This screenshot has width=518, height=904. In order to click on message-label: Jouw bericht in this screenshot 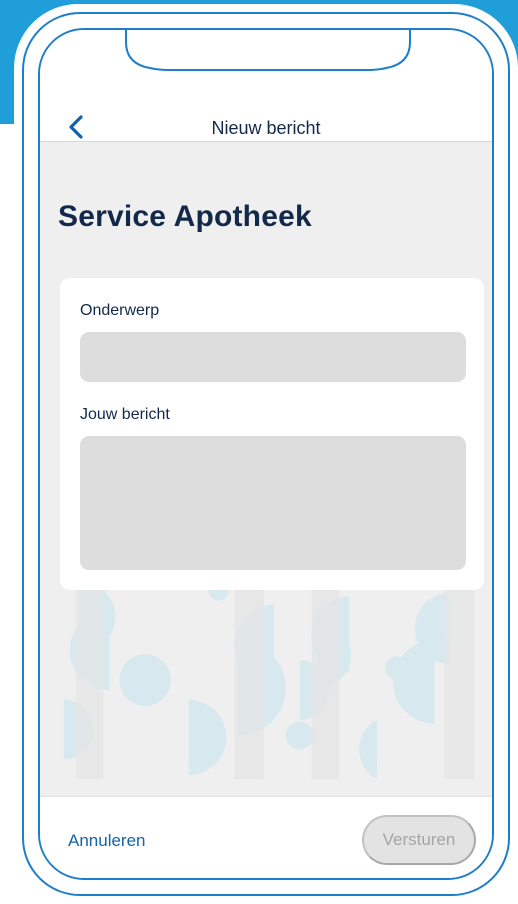, I will do `click(125, 414)`.